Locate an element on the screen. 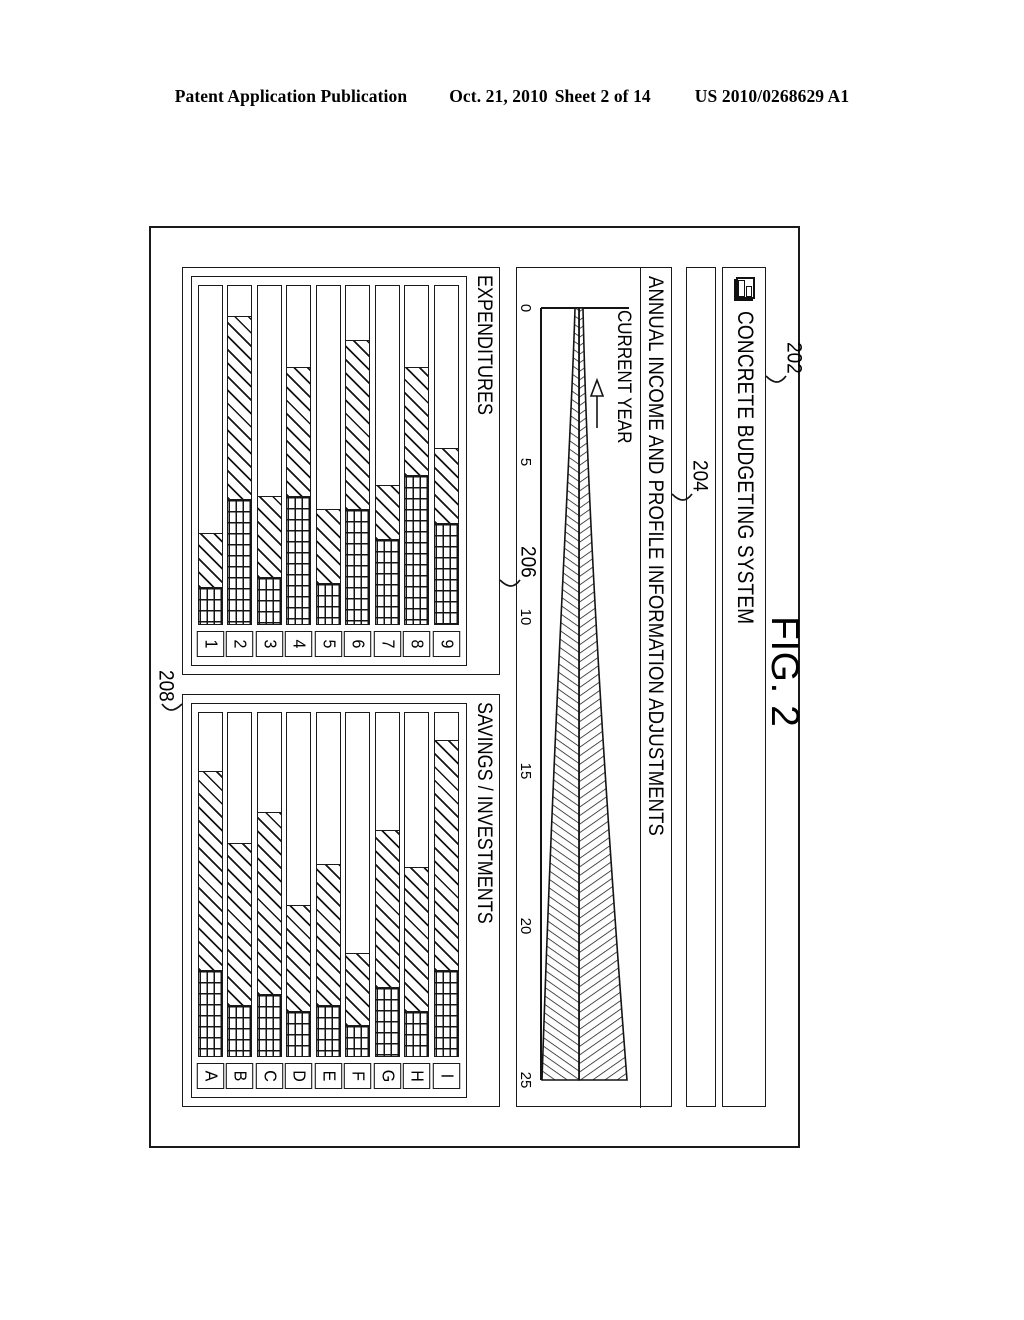 The width and height of the screenshot is (1024, 1320). publication-date: Oct. 21, 2010 is located at coordinates (498, 96).